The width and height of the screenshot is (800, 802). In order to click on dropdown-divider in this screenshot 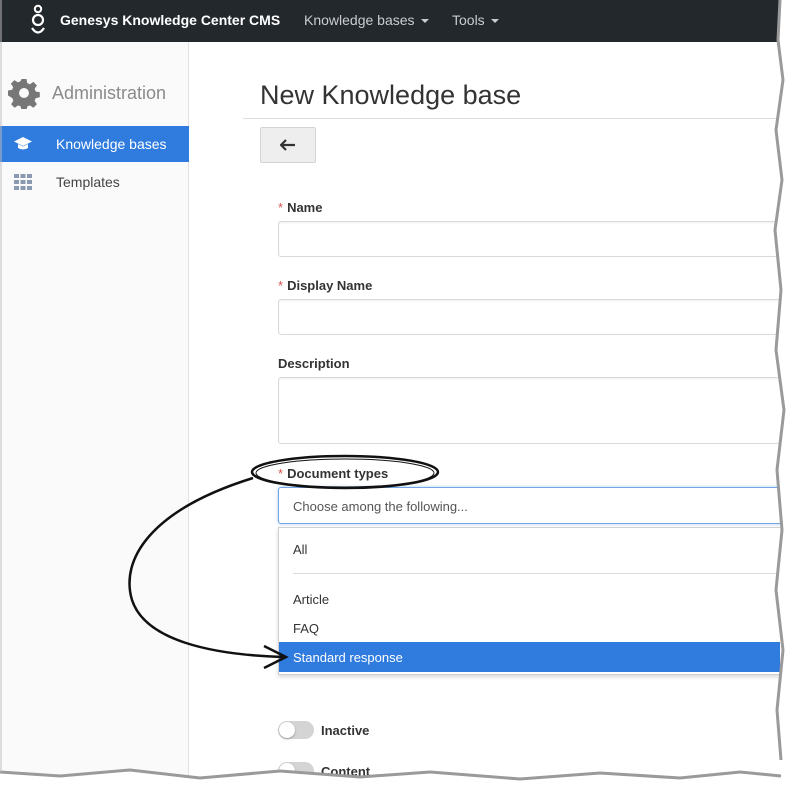, I will do `click(536, 573)`.